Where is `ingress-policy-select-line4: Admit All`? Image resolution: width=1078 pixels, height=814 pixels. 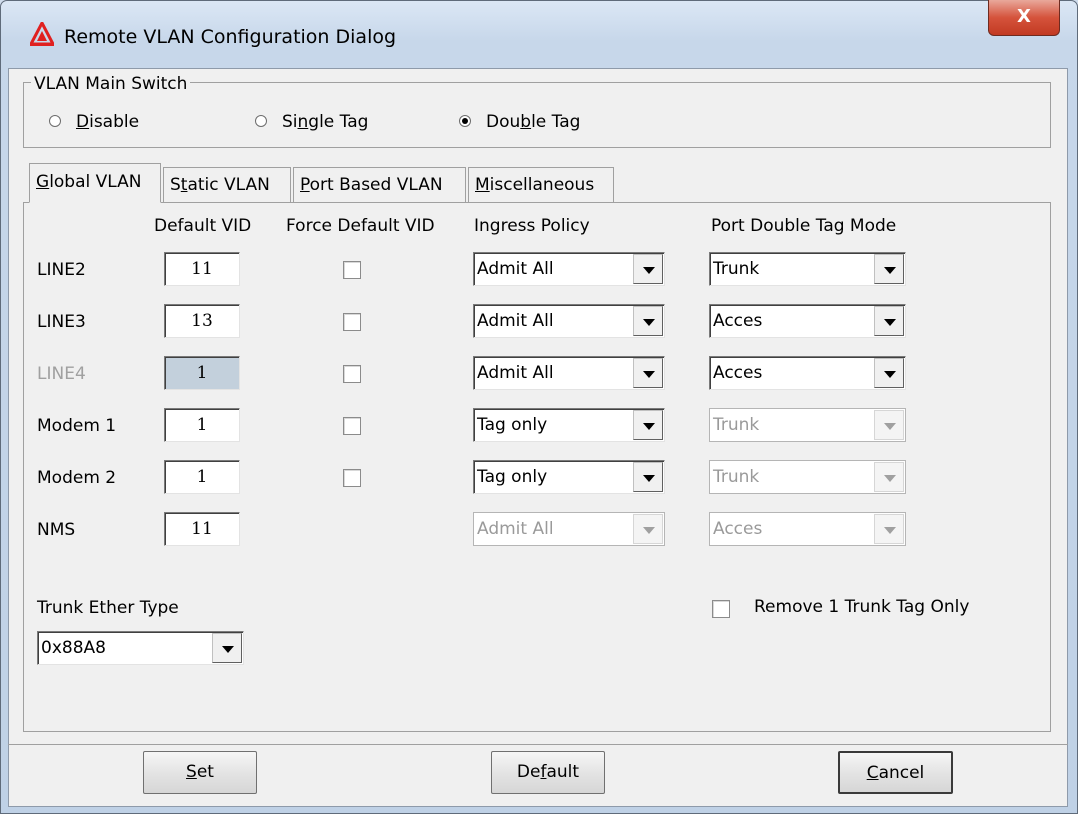
ingress-policy-select-line4: Admit All is located at coordinates (569, 373).